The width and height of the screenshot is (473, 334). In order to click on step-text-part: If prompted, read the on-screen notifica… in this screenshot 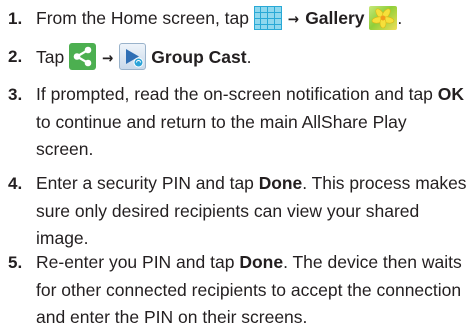, I will do `click(237, 94)`.